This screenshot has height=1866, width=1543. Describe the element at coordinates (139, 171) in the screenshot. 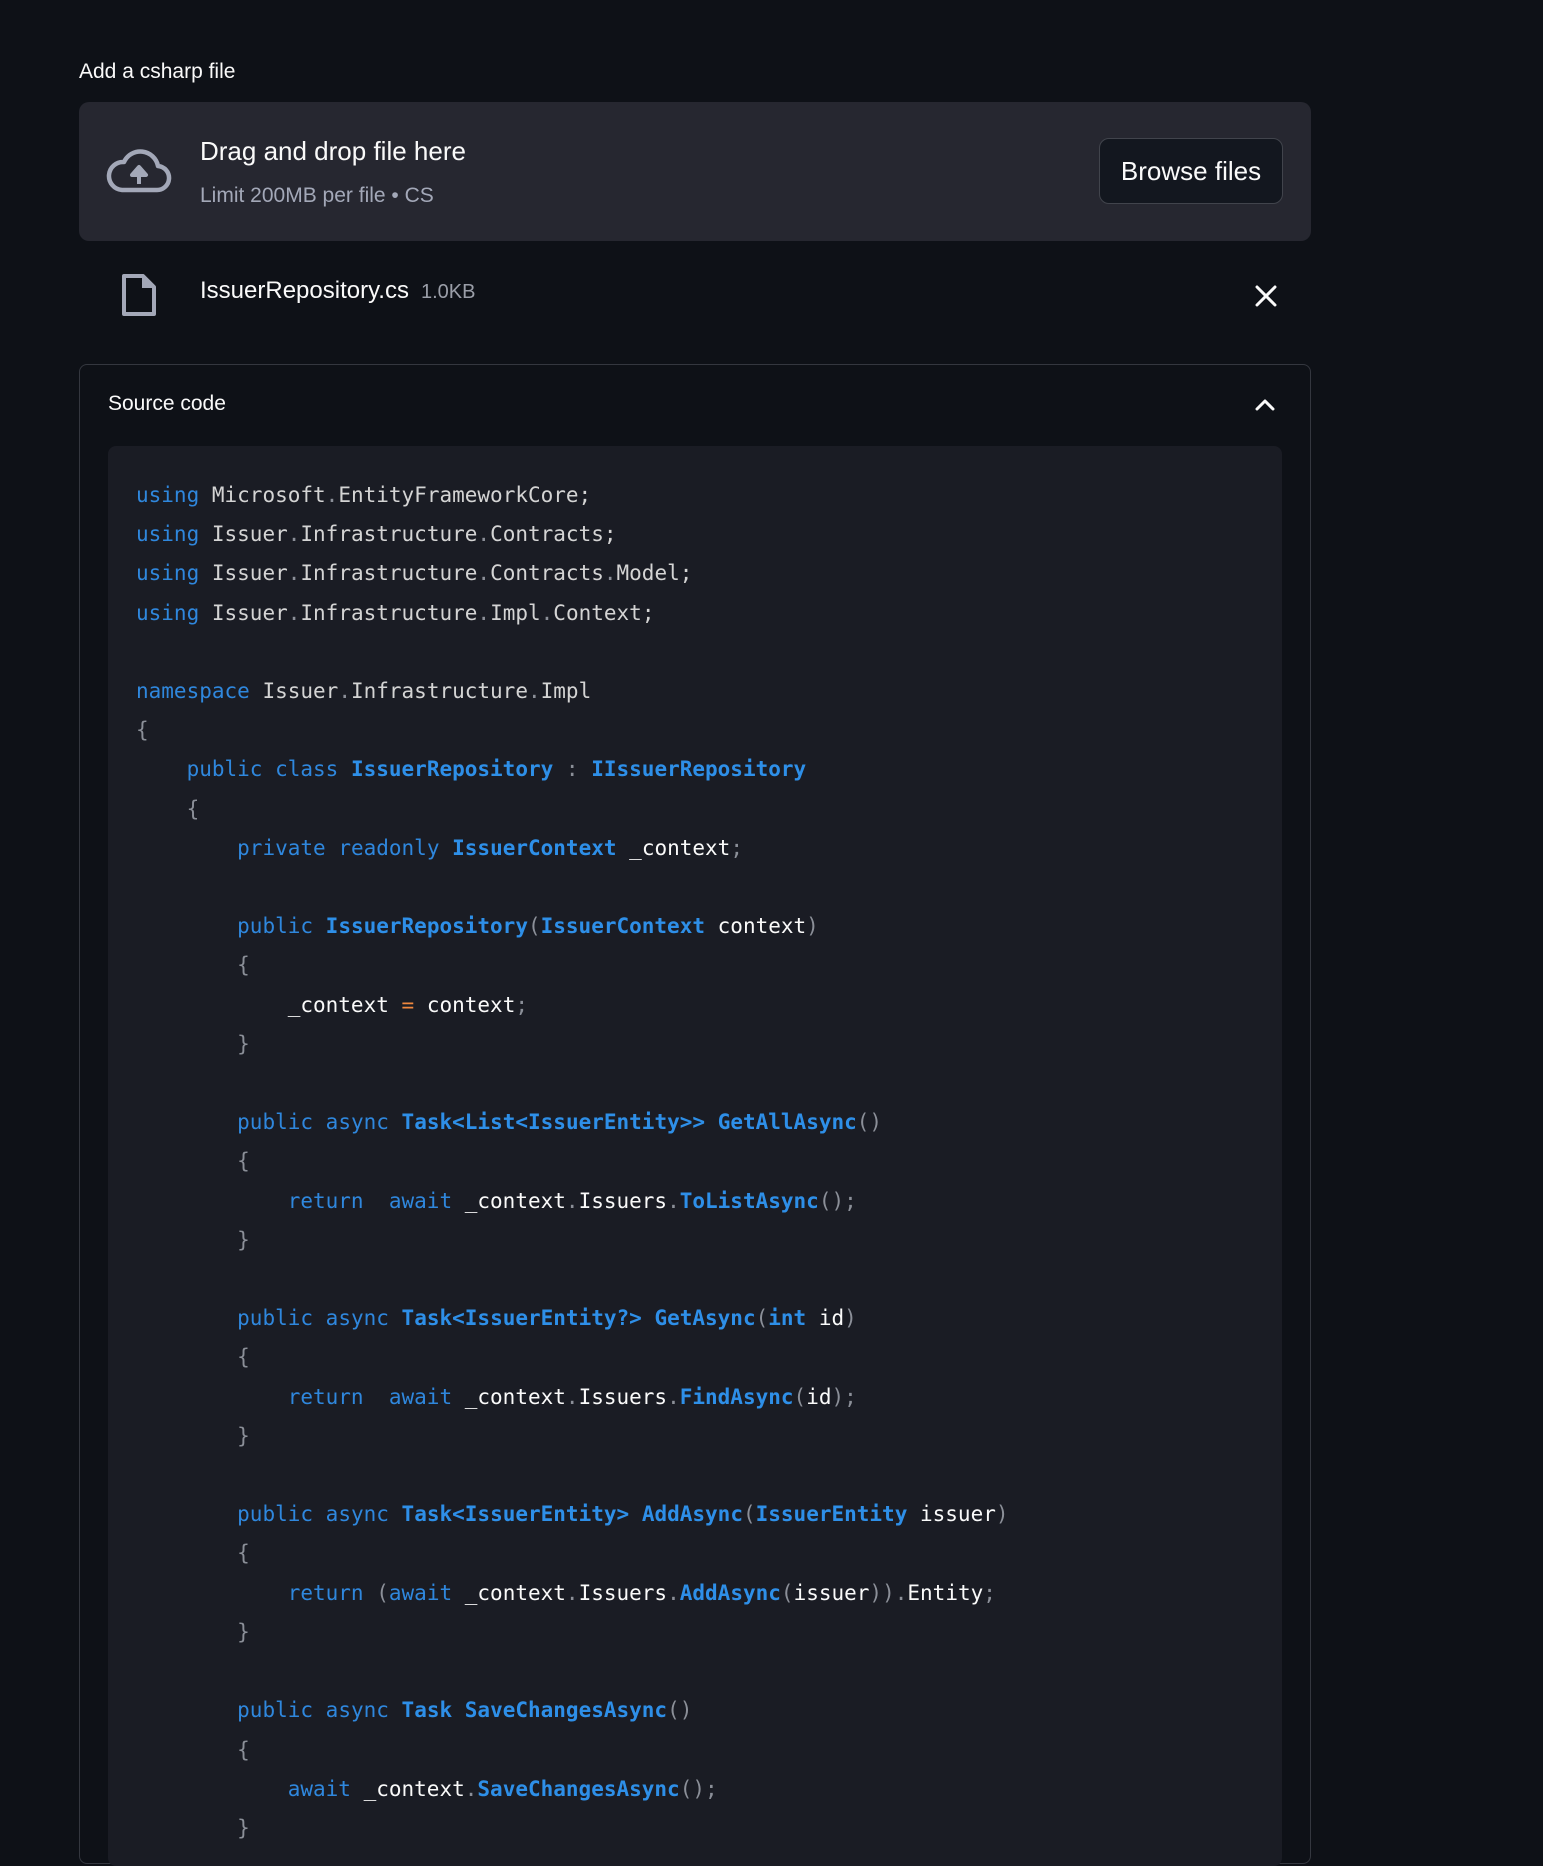

I see `cloud-upload-icon` at that location.